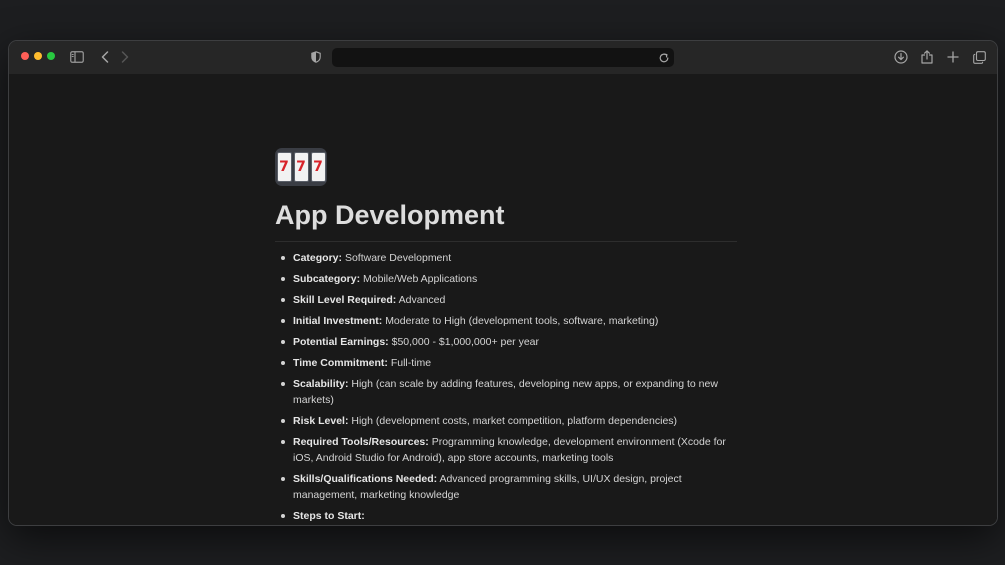 The width and height of the screenshot is (1005, 565). What do you see at coordinates (329, 516) in the screenshot?
I see `property-label: Steps to Start:` at bounding box center [329, 516].